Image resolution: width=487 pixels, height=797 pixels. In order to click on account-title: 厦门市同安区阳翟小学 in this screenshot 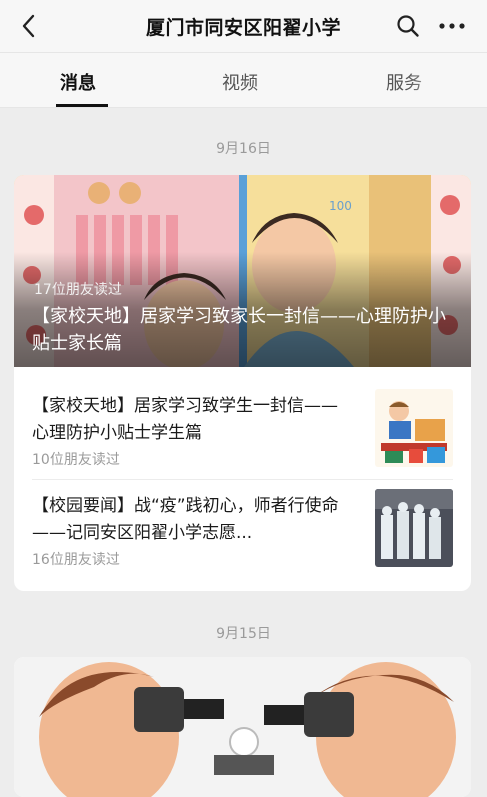, I will do `click(243, 27)`.